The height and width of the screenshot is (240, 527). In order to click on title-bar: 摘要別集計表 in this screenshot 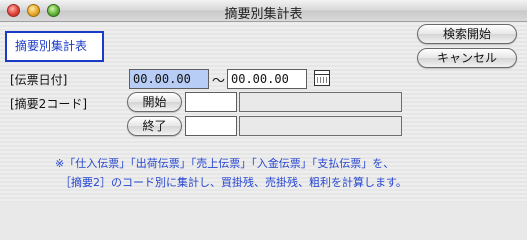, I will do `click(263, 11)`.